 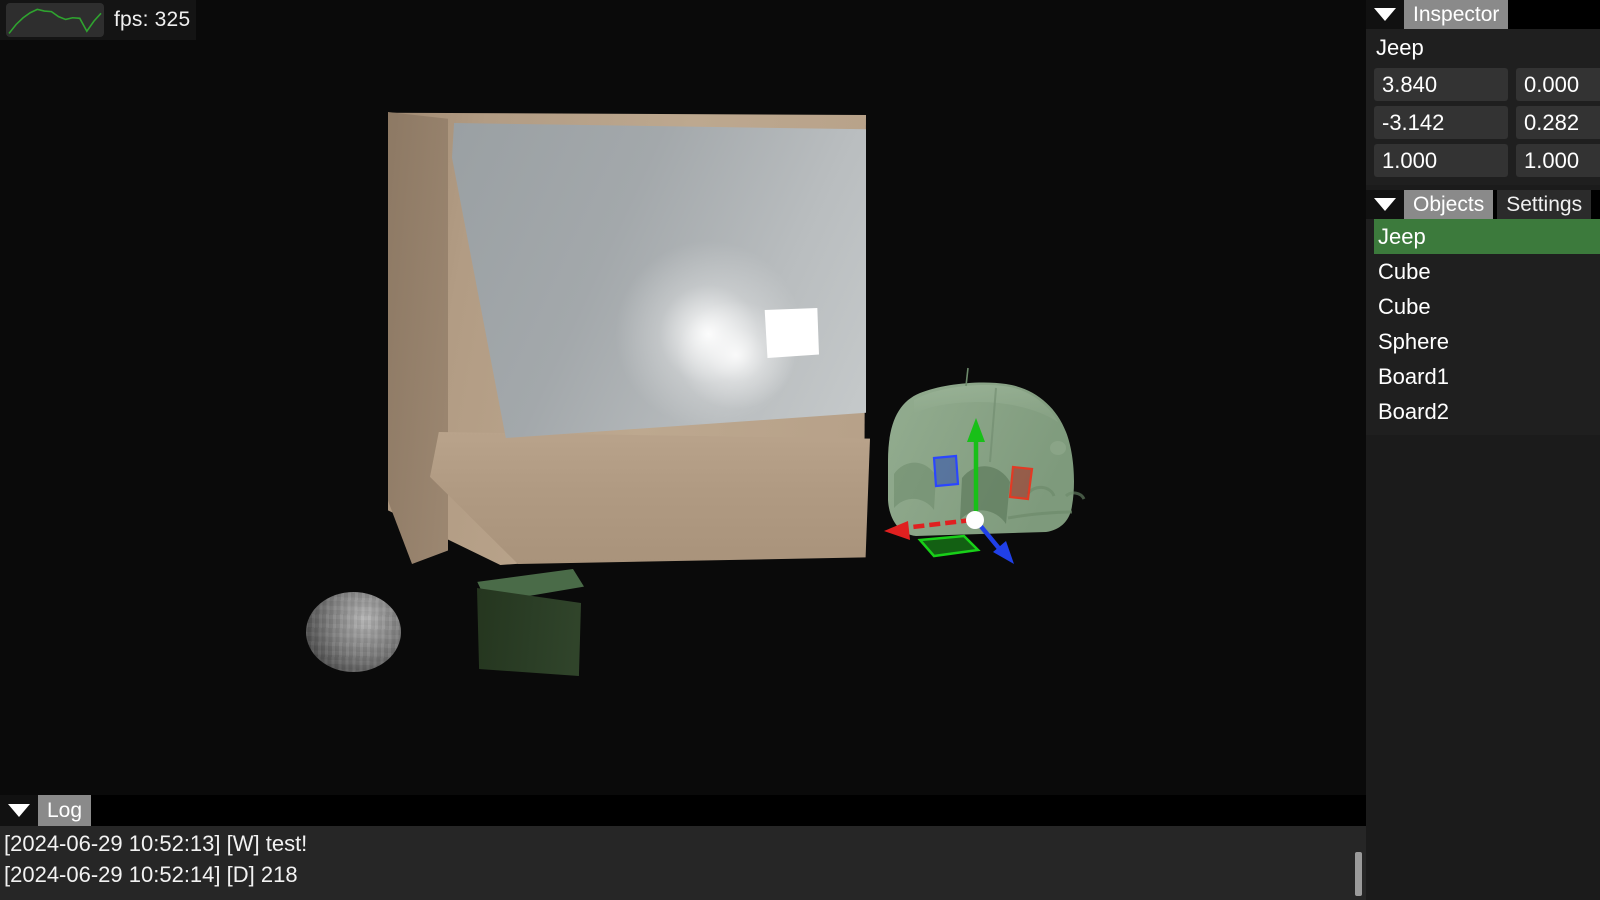 What do you see at coordinates (156, 843) in the screenshot?
I see `log-line: [2024-06-29 10:52:13] [W] test!` at bounding box center [156, 843].